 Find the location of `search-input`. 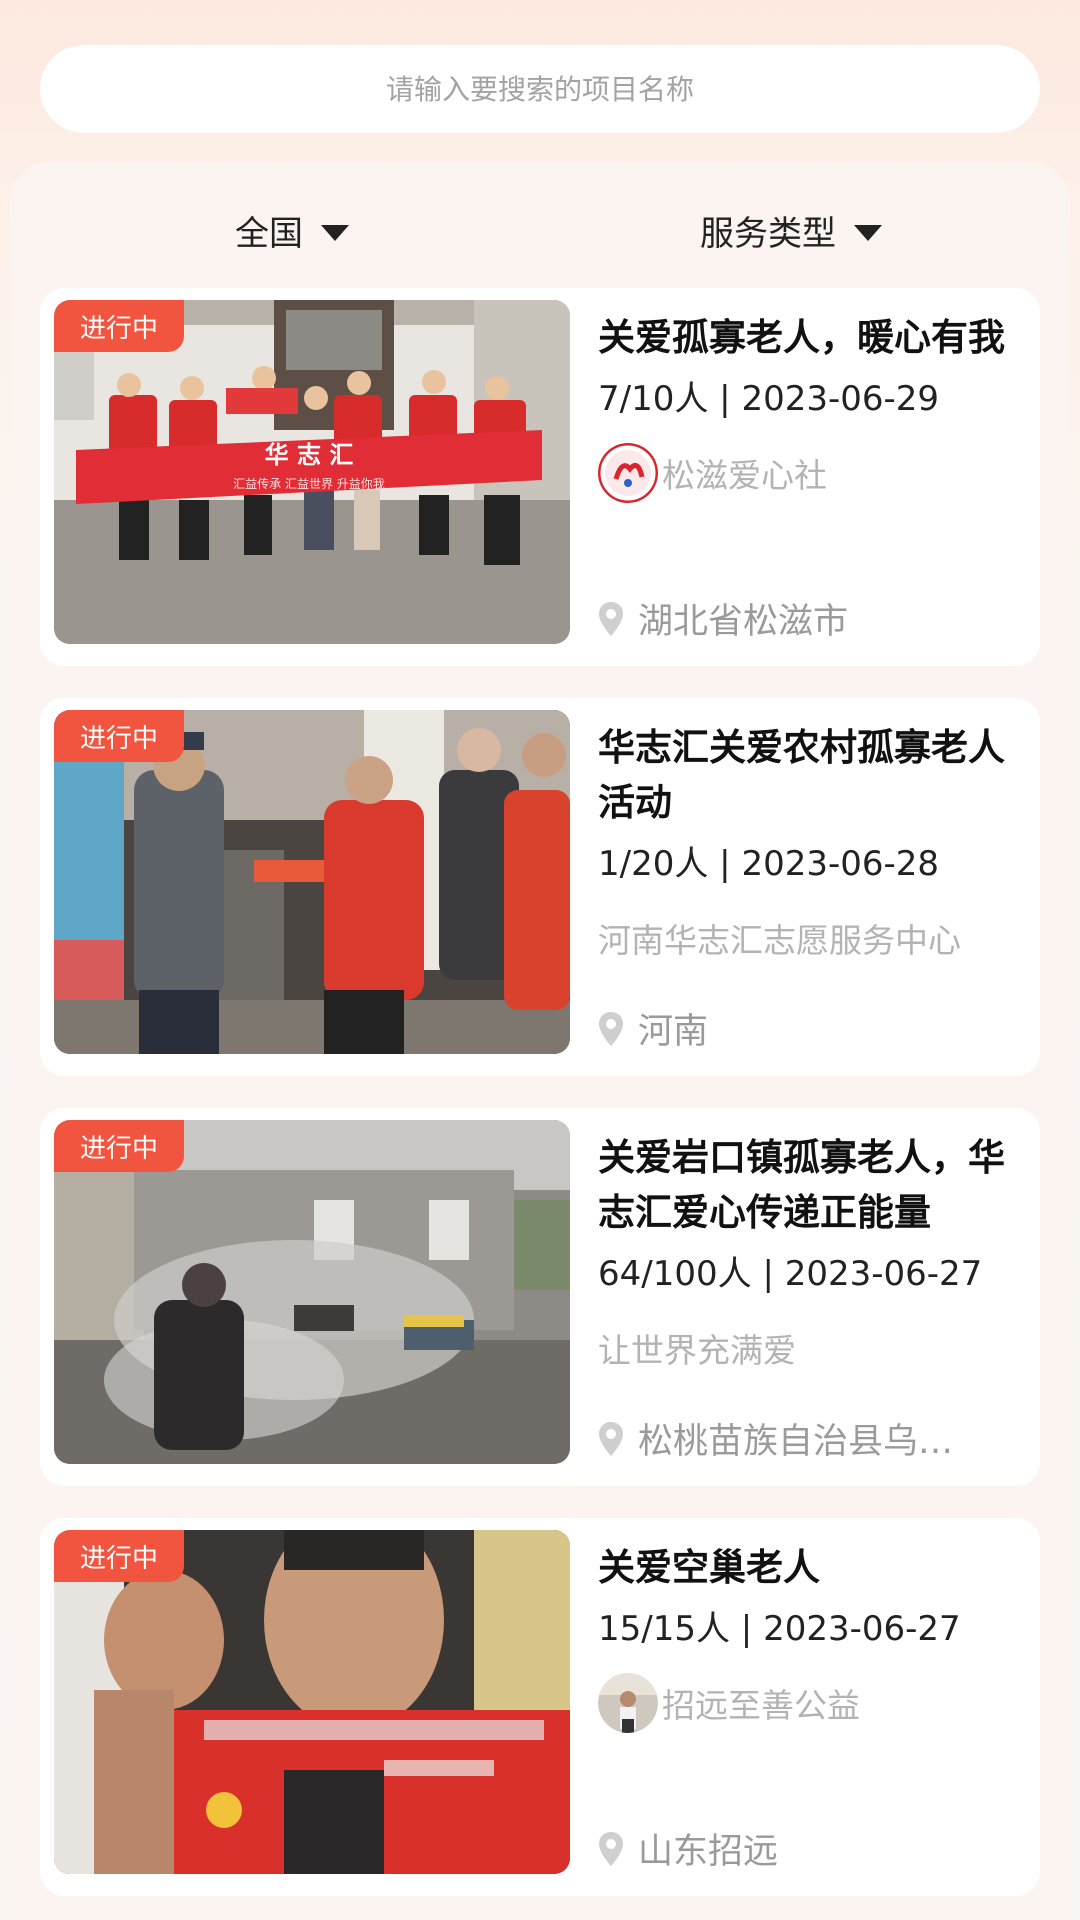

search-input is located at coordinates (540, 89).